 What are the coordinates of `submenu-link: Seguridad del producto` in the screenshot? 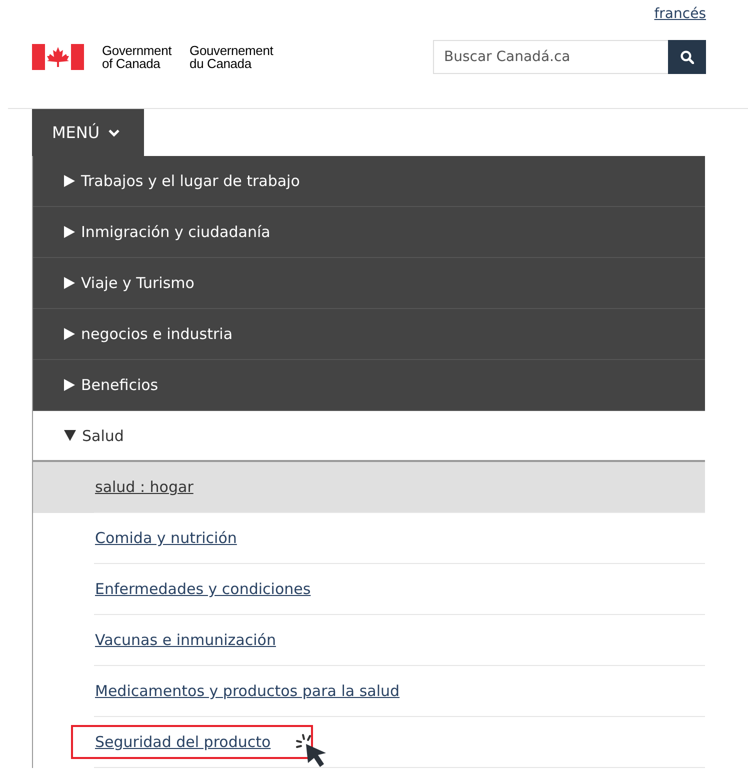 It's located at (183, 742).